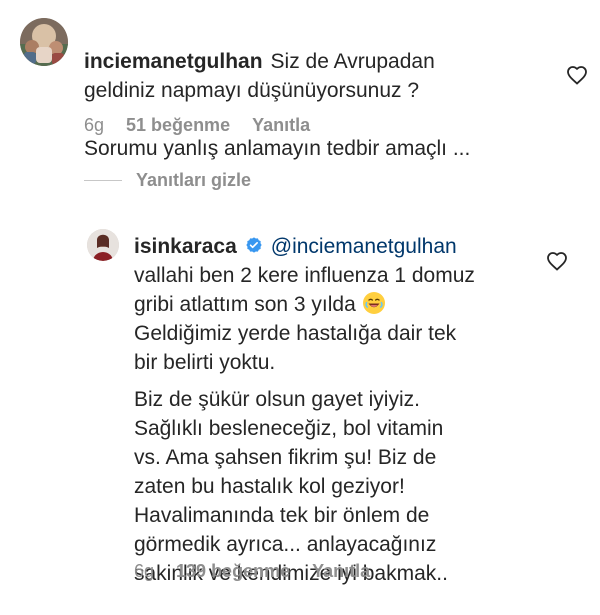  I want to click on reply-line-5: Biz de şükür olsun gayet iyiyiz., so click(277, 399).